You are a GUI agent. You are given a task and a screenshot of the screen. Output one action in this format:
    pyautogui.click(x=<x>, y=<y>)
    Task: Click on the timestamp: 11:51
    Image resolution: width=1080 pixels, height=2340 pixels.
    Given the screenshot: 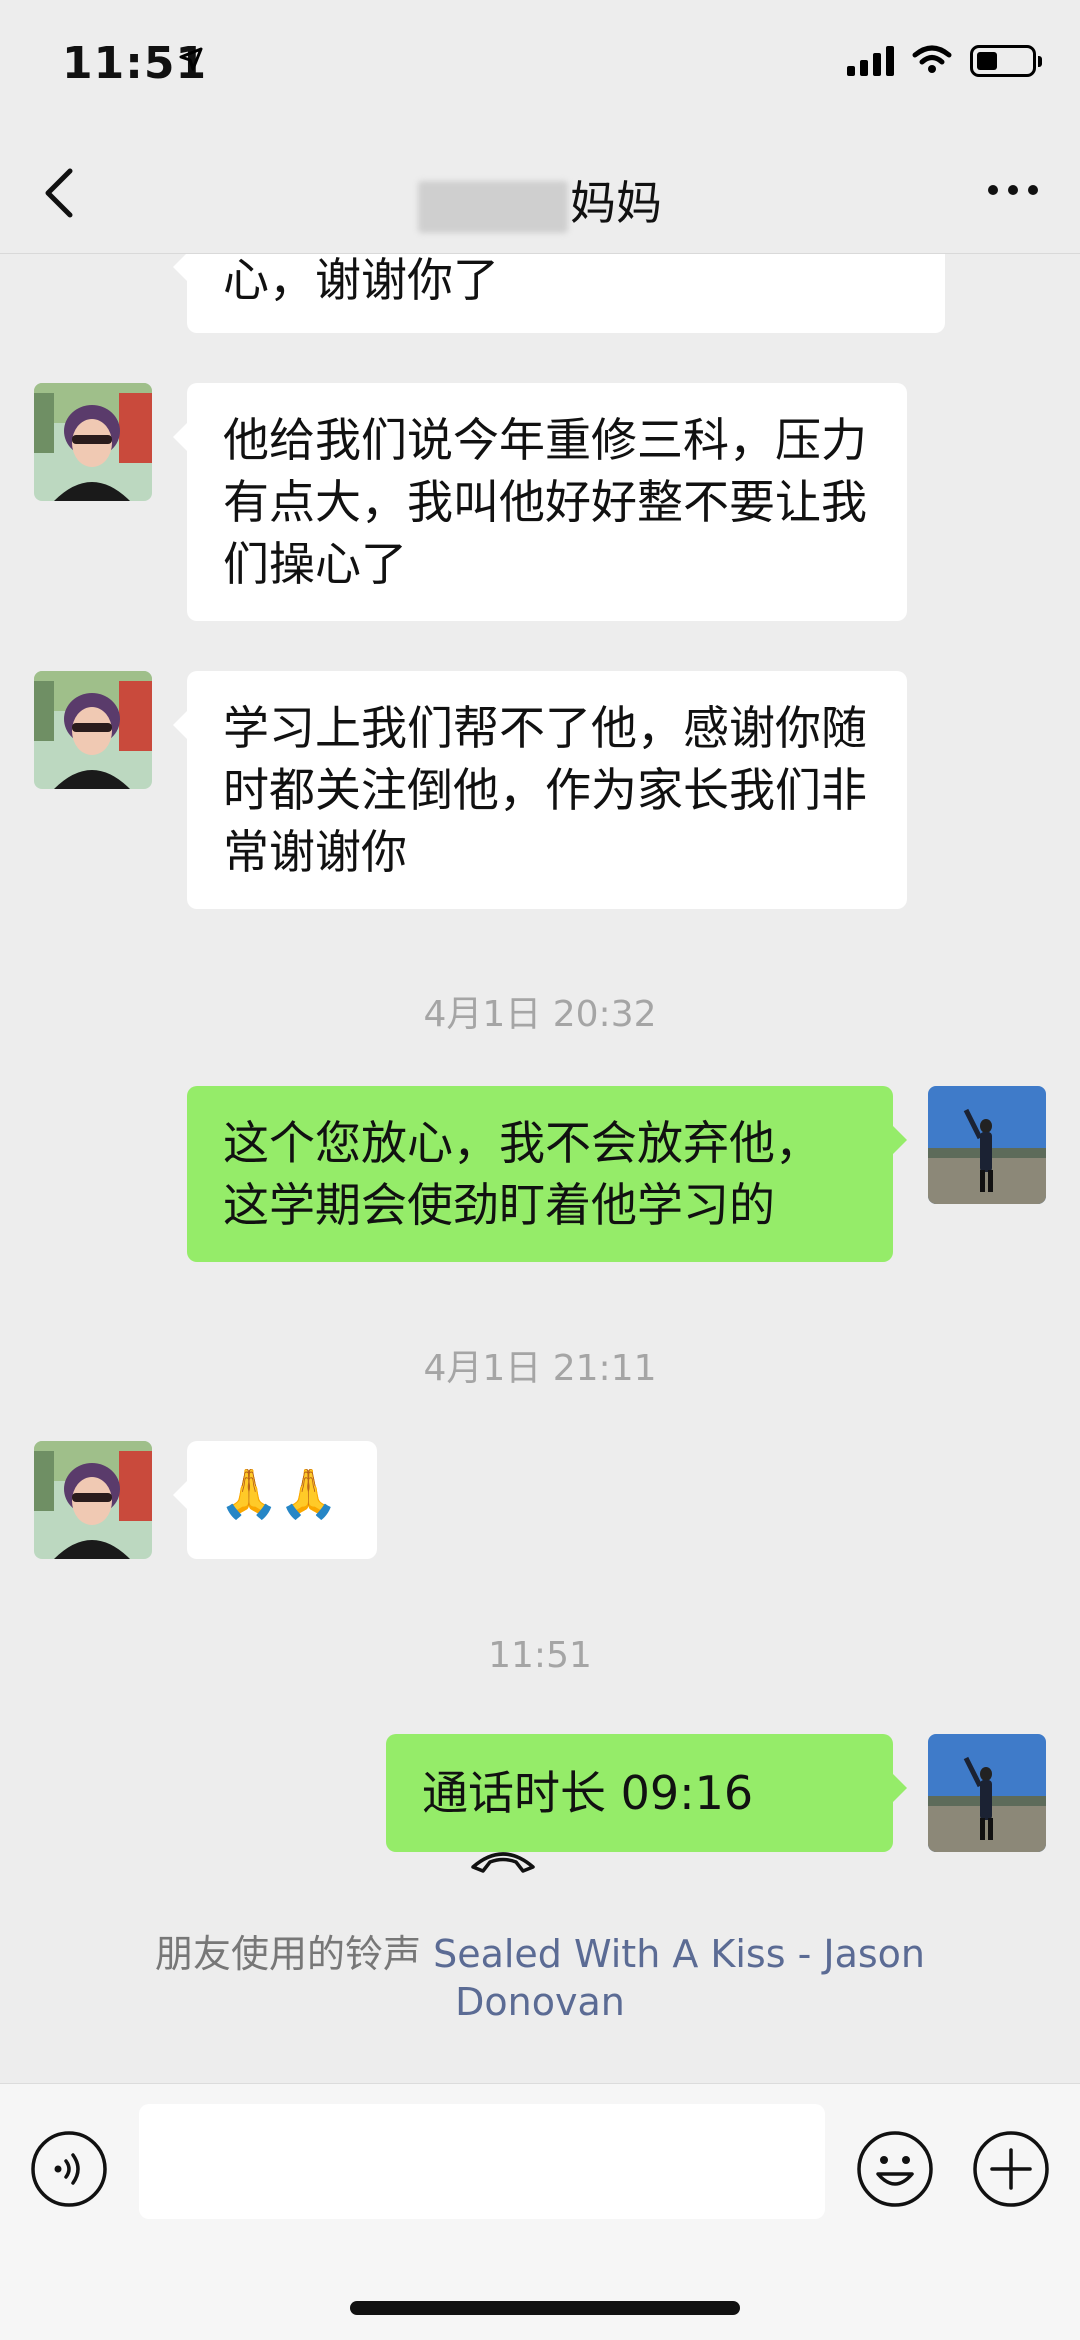 What is the action you would take?
    pyautogui.click(x=540, y=1655)
    